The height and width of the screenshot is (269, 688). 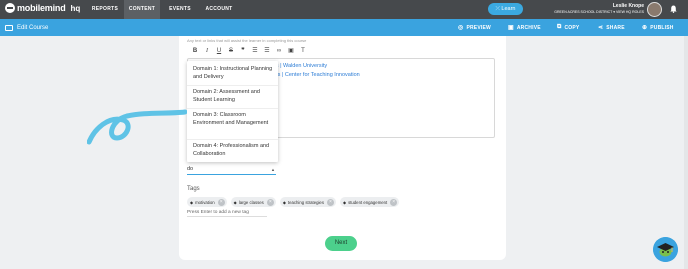 What do you see at coordinates (645, 28) in the screenshot?
I see `publish-icon: ⊕` at bounding box center [645, 28].